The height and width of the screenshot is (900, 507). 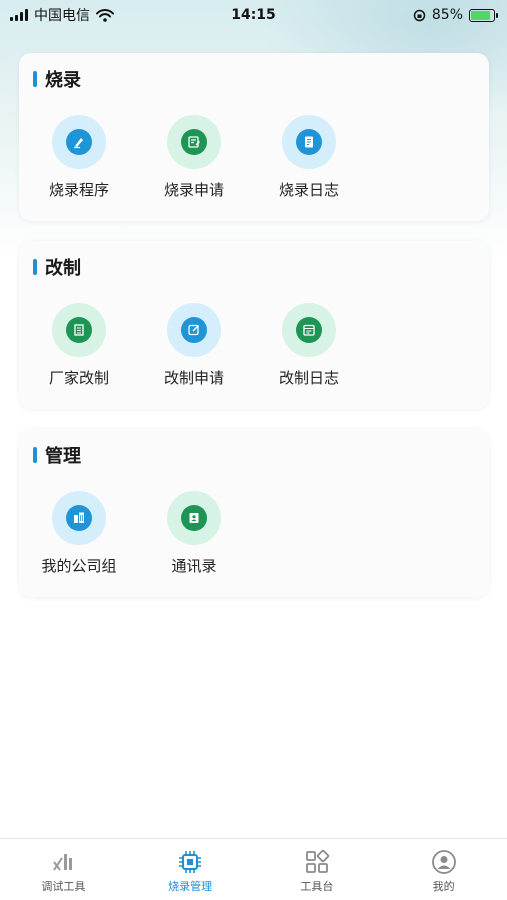 What do you see at coordinates (483, 15) in the screenshot?
I see `battery-icon` at bounding box center [483, 15].